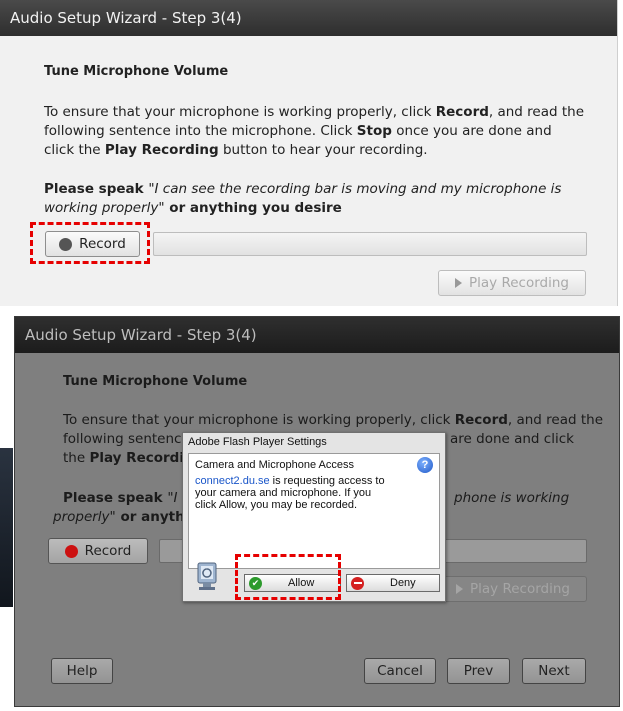 The height and width of the screenshot is (711, 623). I want to click on next-button: Next, so click(554, 671).